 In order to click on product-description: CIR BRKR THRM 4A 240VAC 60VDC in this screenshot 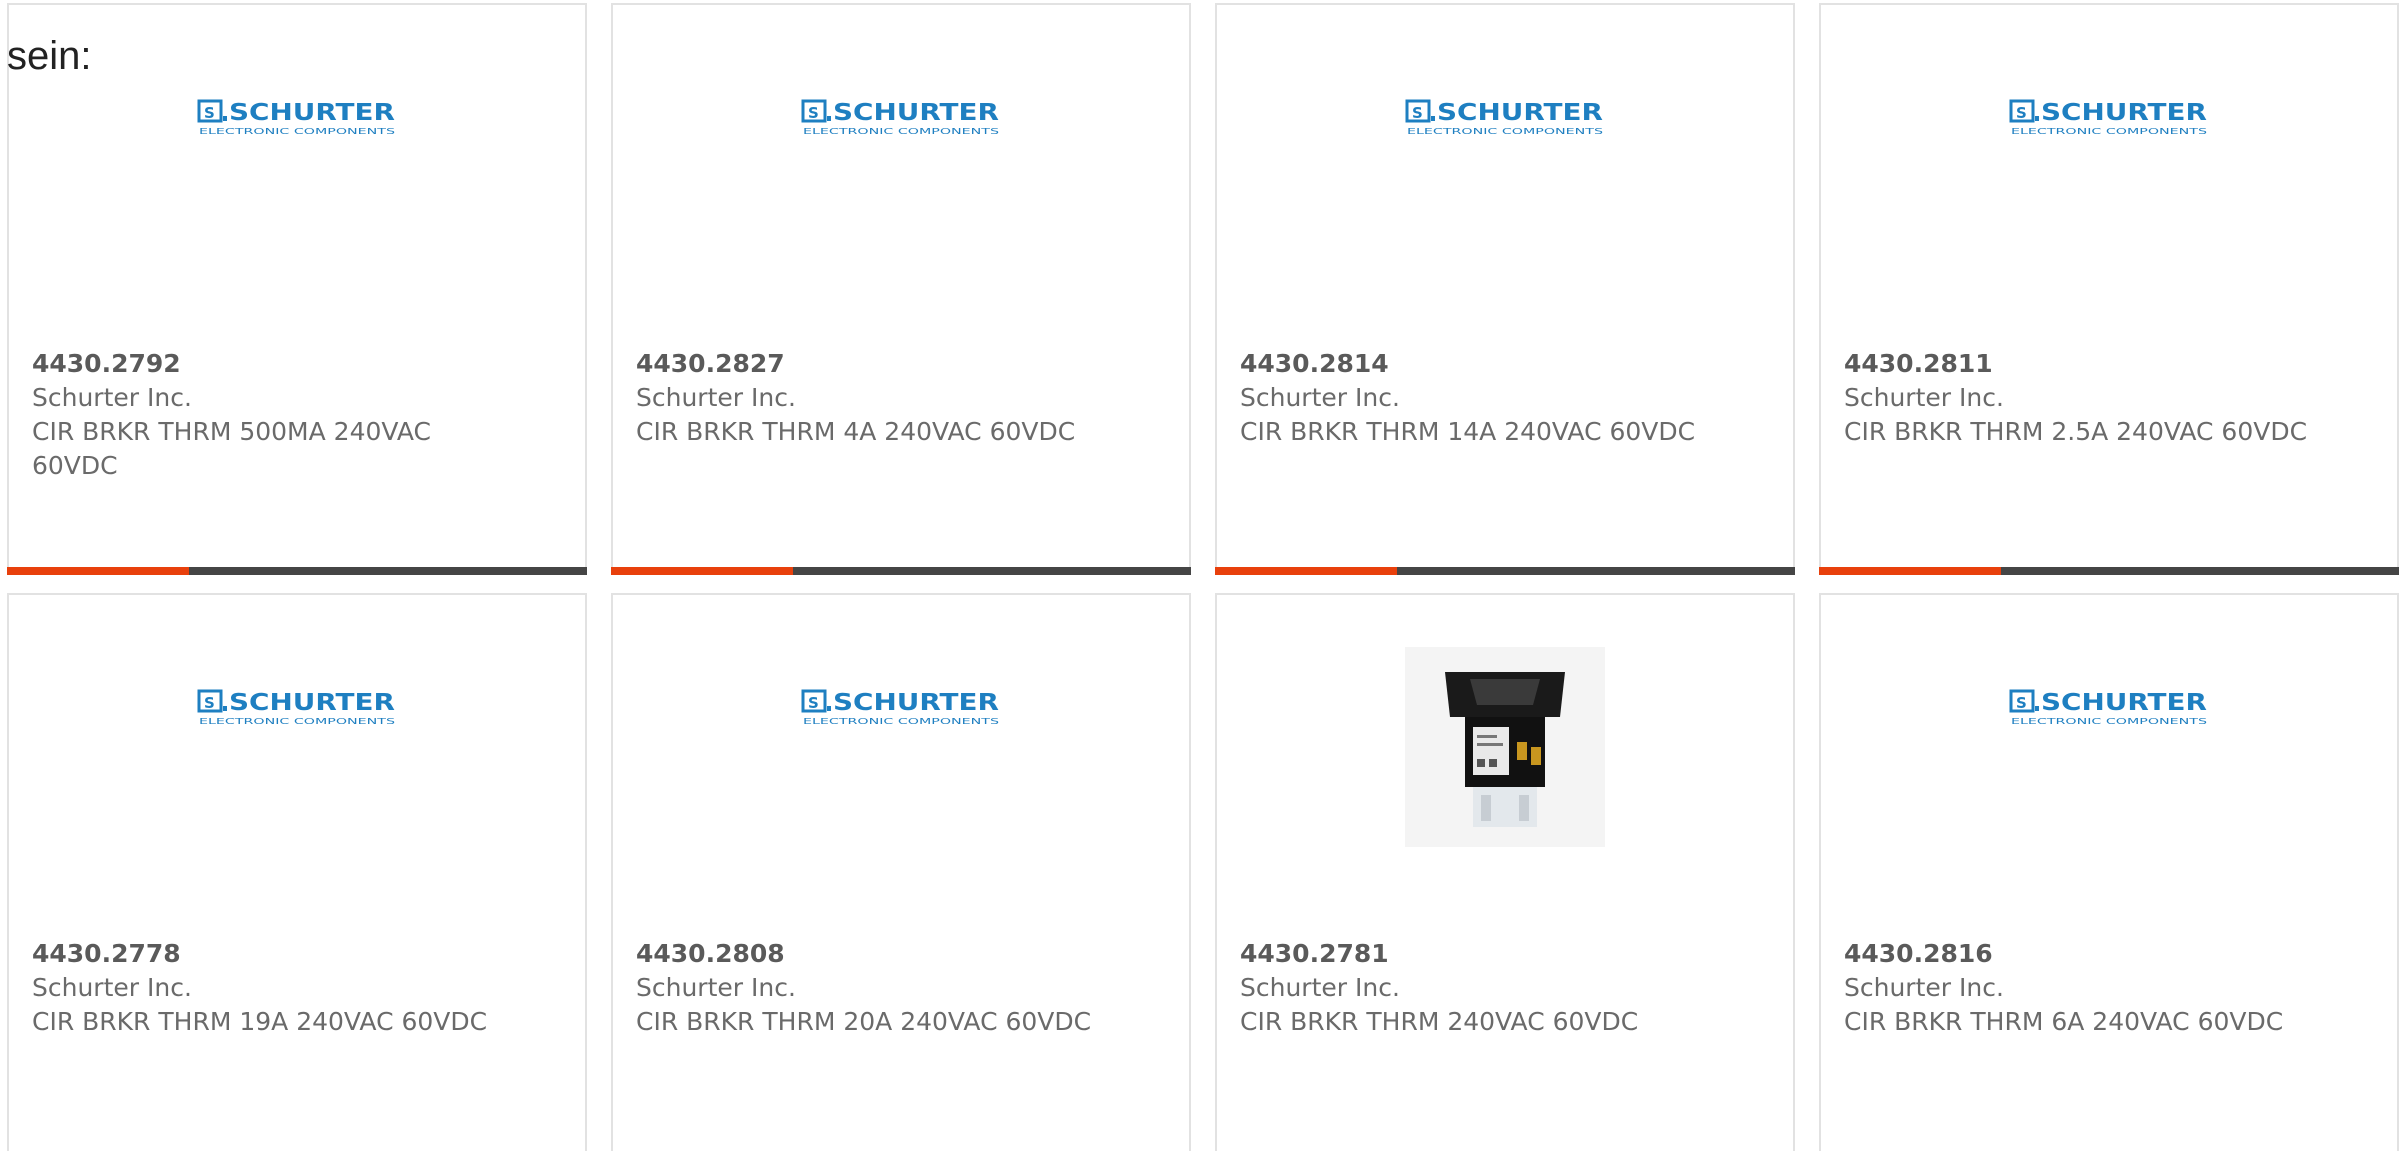, I will do `click(856, 431)`.